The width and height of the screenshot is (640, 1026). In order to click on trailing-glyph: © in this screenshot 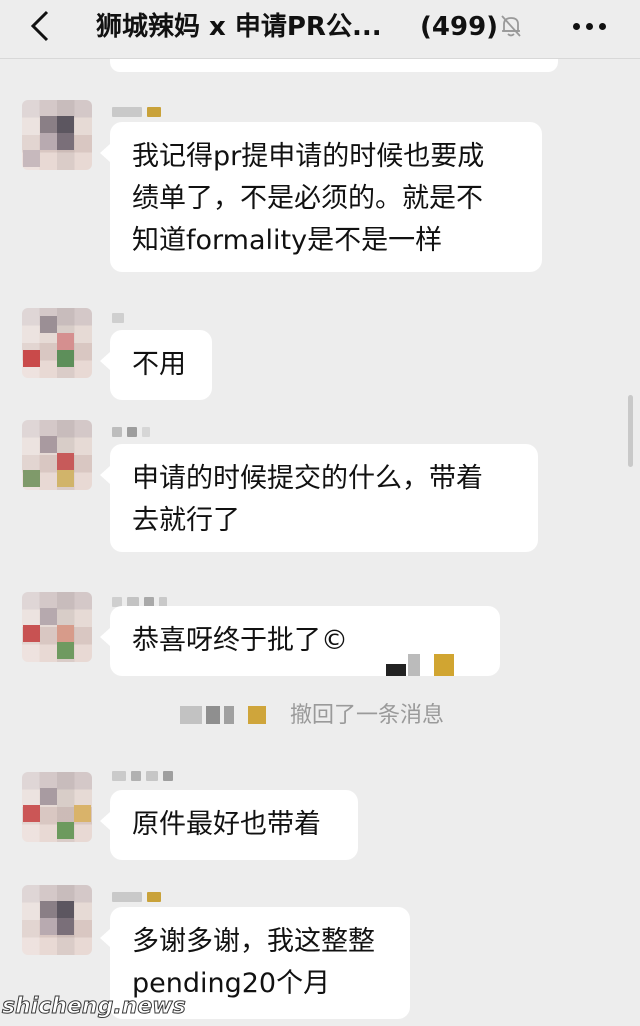, I will do `click(334, 640)`.